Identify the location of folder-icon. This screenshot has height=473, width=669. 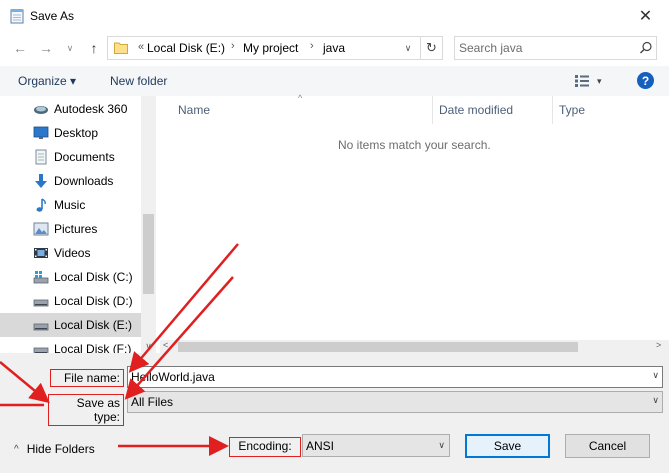
(121, 48).